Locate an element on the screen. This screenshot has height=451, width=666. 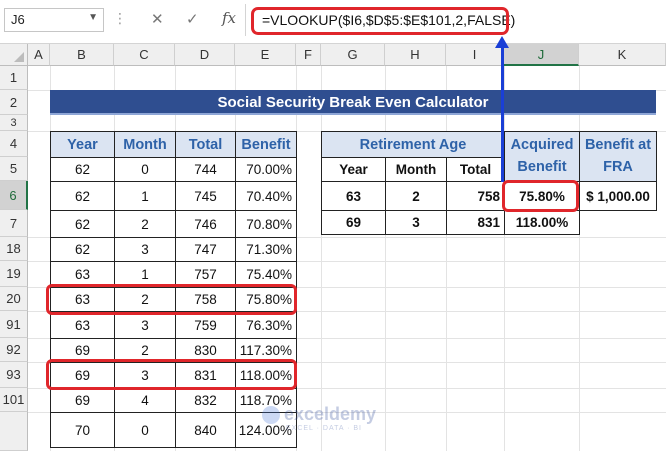
table-cell: 1 is located at coordinates (145, 196).